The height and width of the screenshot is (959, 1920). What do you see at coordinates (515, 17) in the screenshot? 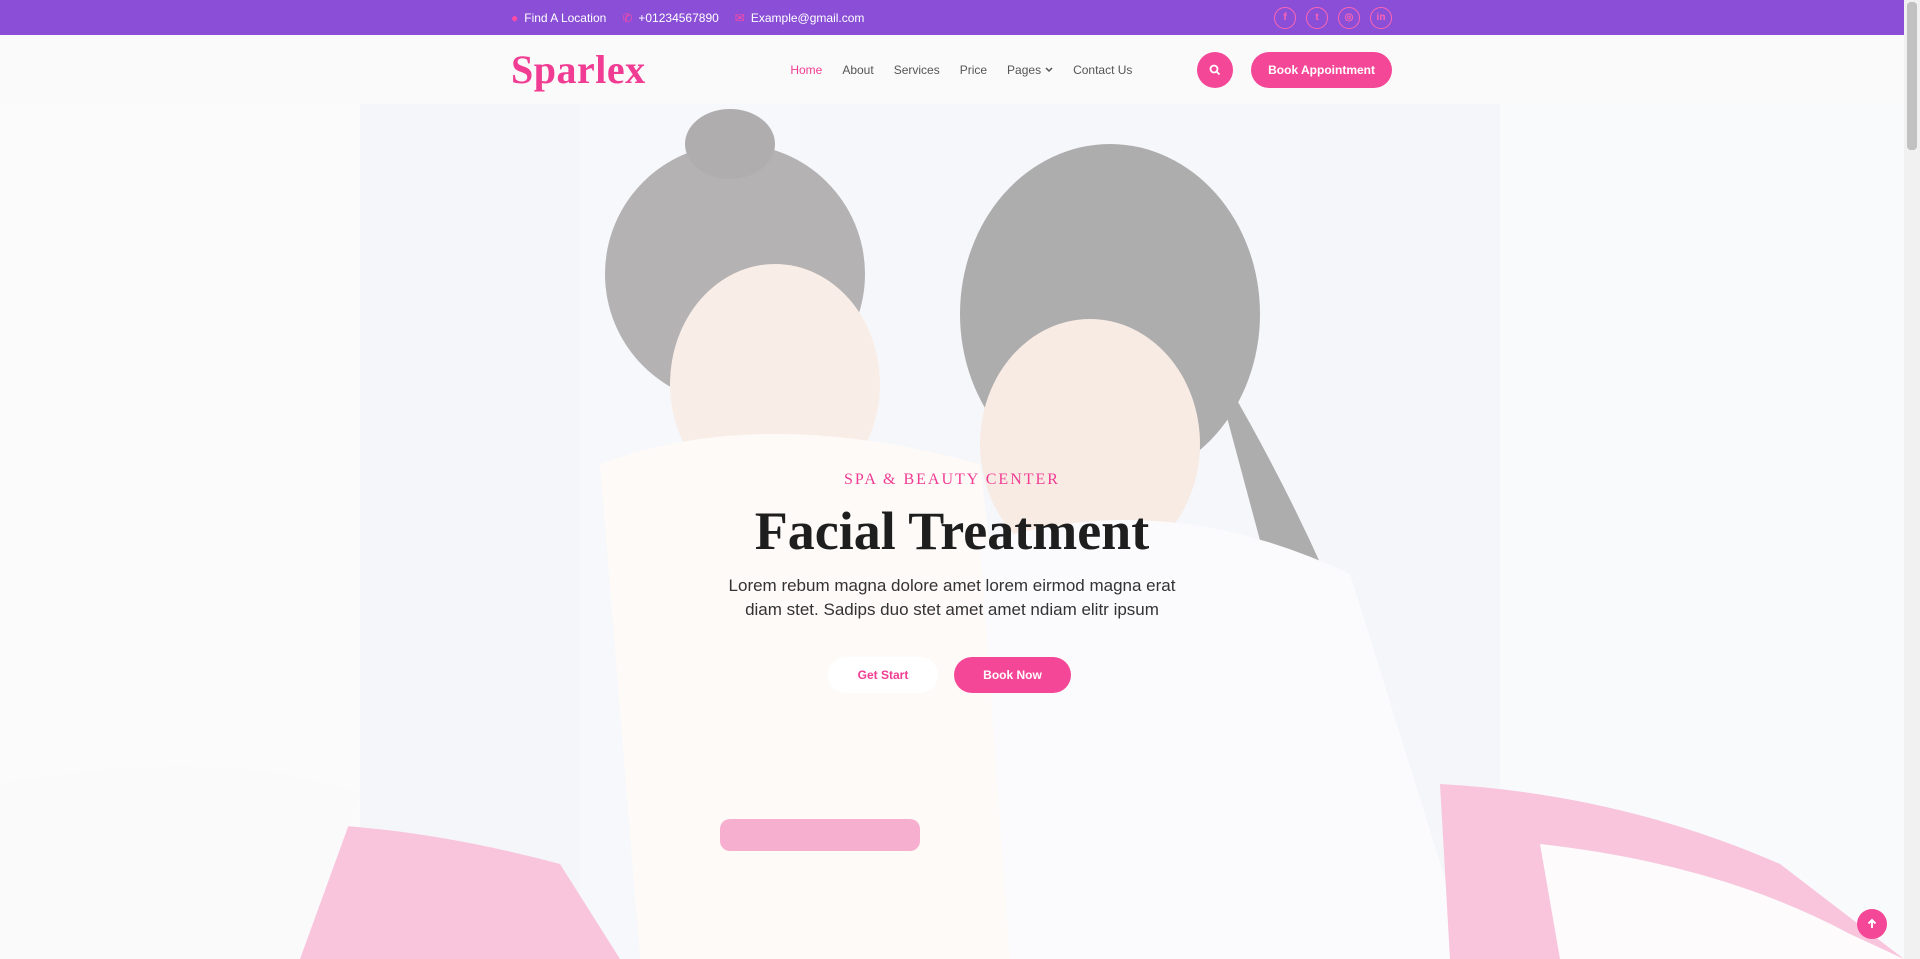
I see `map-marker-icon: ●` at bounding box center [515, 17].